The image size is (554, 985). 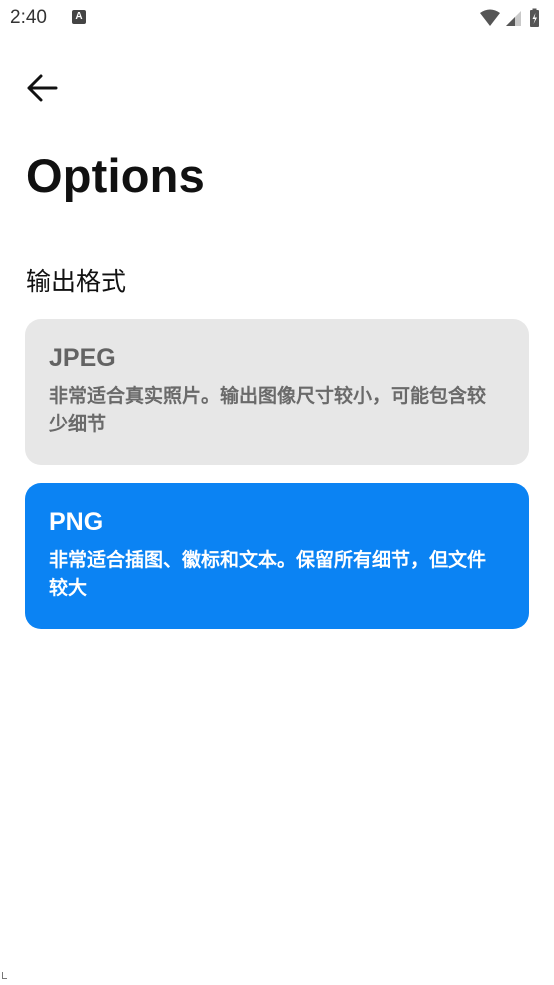 I want to click on status-time: 2:40, so click(x=28, y=17).